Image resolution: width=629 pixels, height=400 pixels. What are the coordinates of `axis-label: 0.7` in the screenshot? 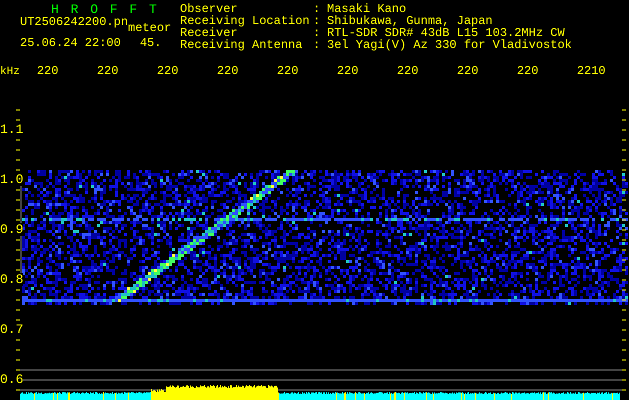 It's located at (12, 329).